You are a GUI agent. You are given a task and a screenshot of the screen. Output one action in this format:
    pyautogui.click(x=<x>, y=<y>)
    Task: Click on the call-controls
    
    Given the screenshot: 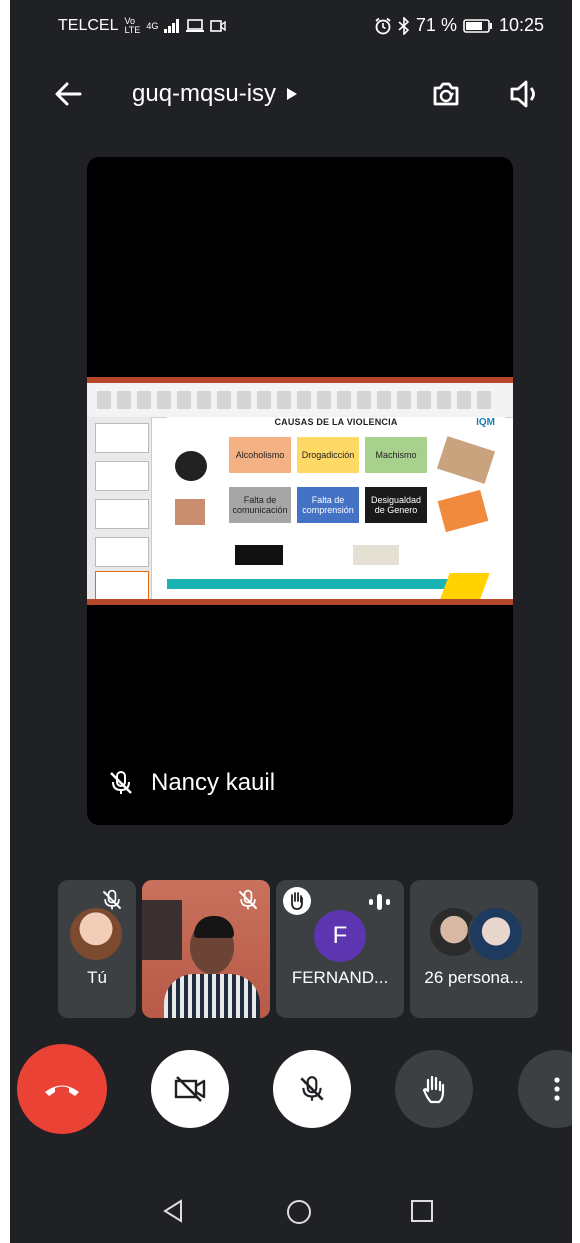 What is the action you would take?
    pyautogui.click(x=291, y=1090)
    